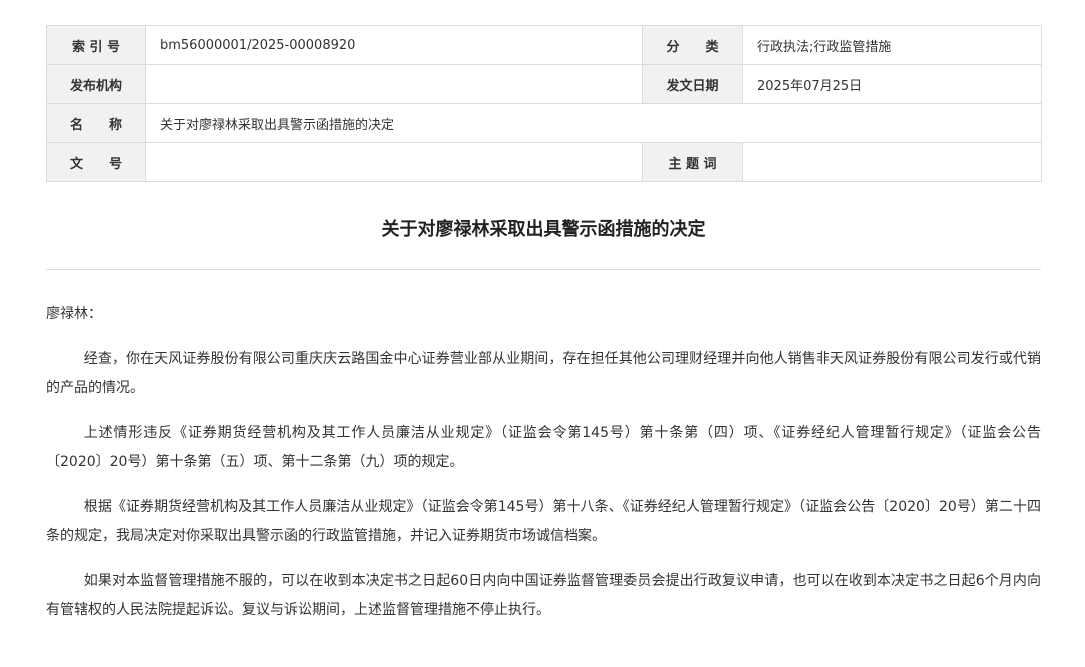 This screenshot has height=667, width=1085. I want to click on metadata-row: 发布机构 发文日期 2025年07月25日, so click(544, 84).